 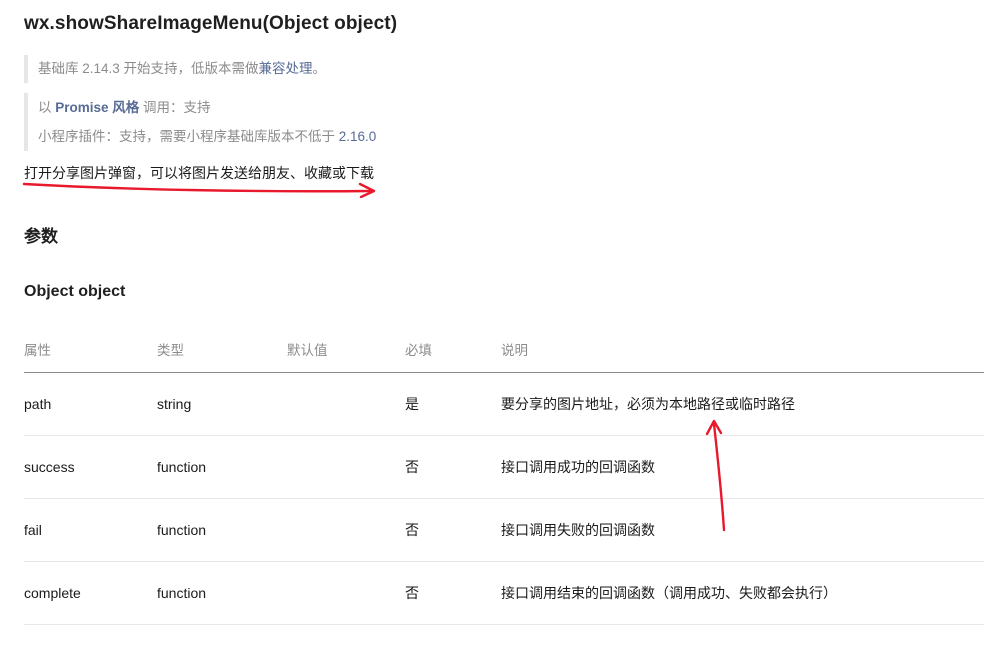 What do you see at coordinates (742, 404) in the screenshot?
I see `cell-description: 要分享的图片地址，必须为本地路径或临时路径` at bounding box center [742, 404].